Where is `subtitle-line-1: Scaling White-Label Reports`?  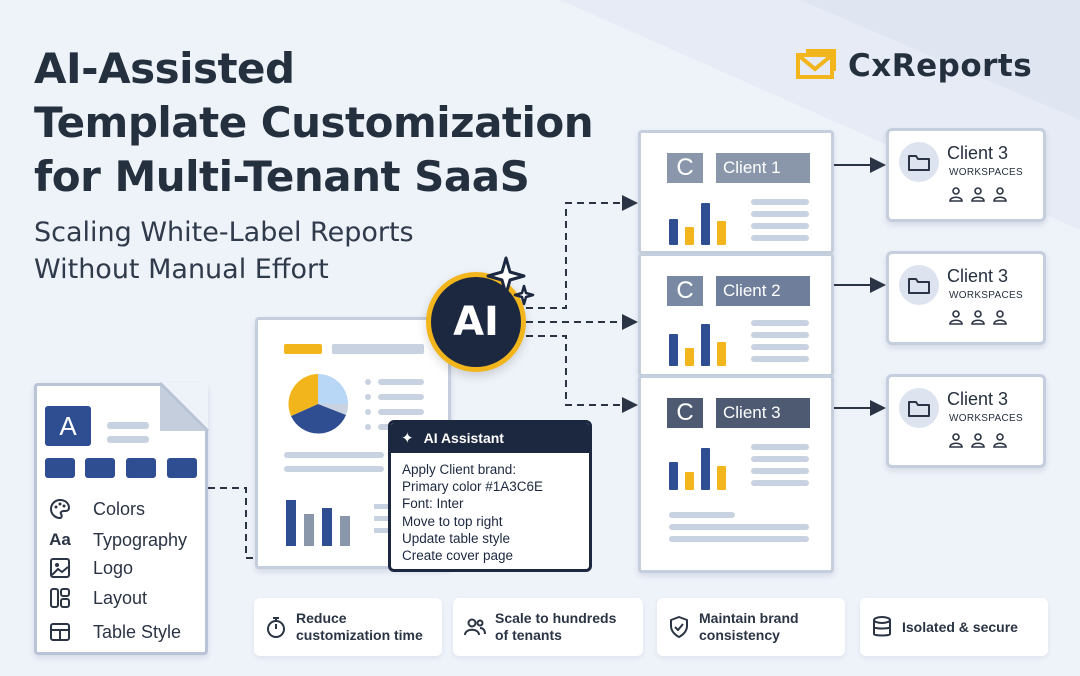 subtitle-line-1: Scaling White-Label Reports is located at coordinates (224, 232).